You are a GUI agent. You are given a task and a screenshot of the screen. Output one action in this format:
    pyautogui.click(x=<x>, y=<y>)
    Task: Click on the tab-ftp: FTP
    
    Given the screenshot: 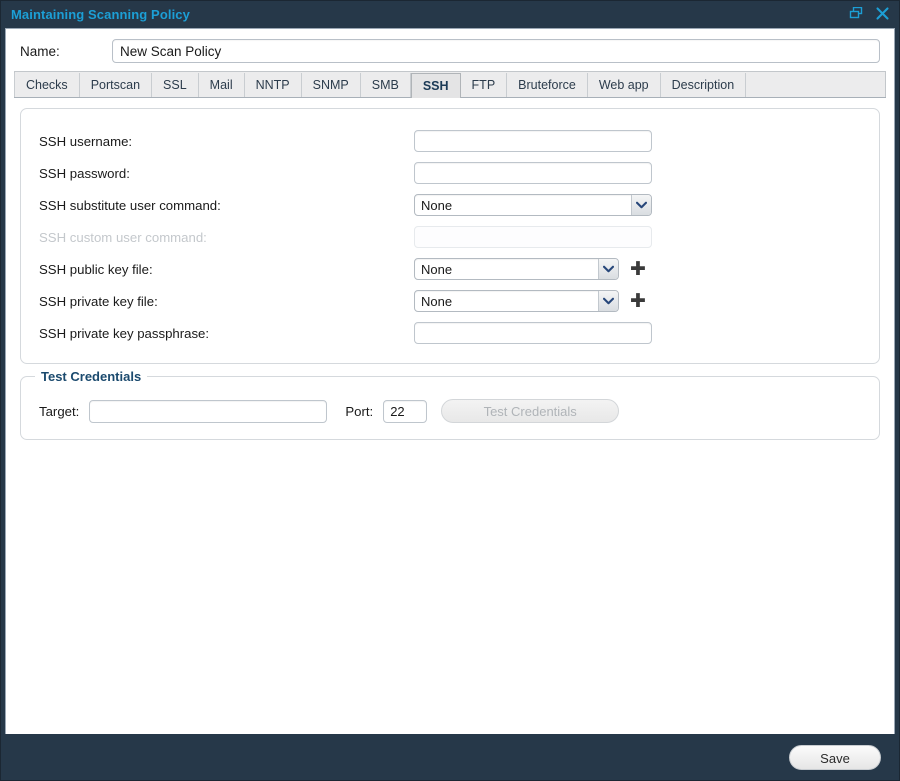 What is the action you would take?
    pyautogui.click(x=484, y=85)
    